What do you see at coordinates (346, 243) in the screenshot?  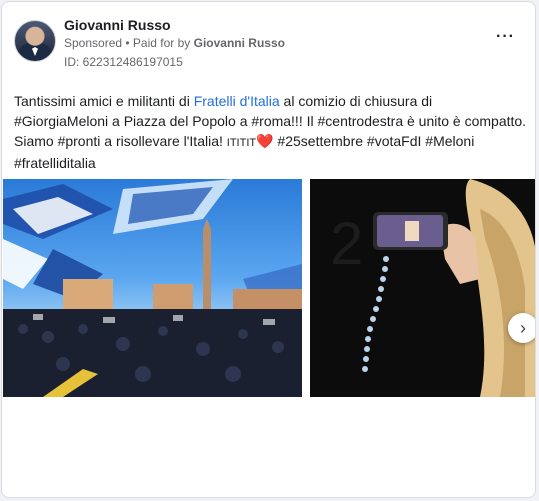 I see `svg-text: 2` at bounding box center [346, 243].